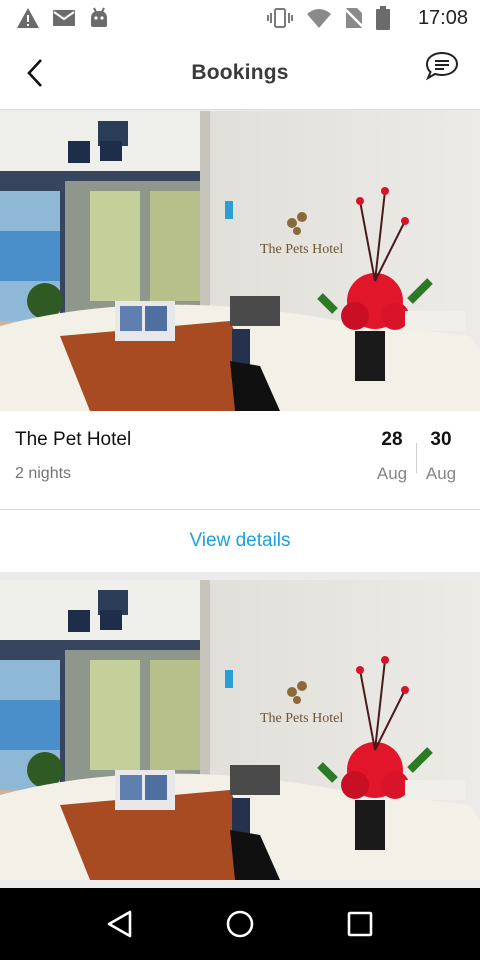 The width and height of the screenshot is (480, 960). What do you see at coordinates (392, 439) in the screenshot?
I see `check-in-day: 28` at bounding box center [392, 439].